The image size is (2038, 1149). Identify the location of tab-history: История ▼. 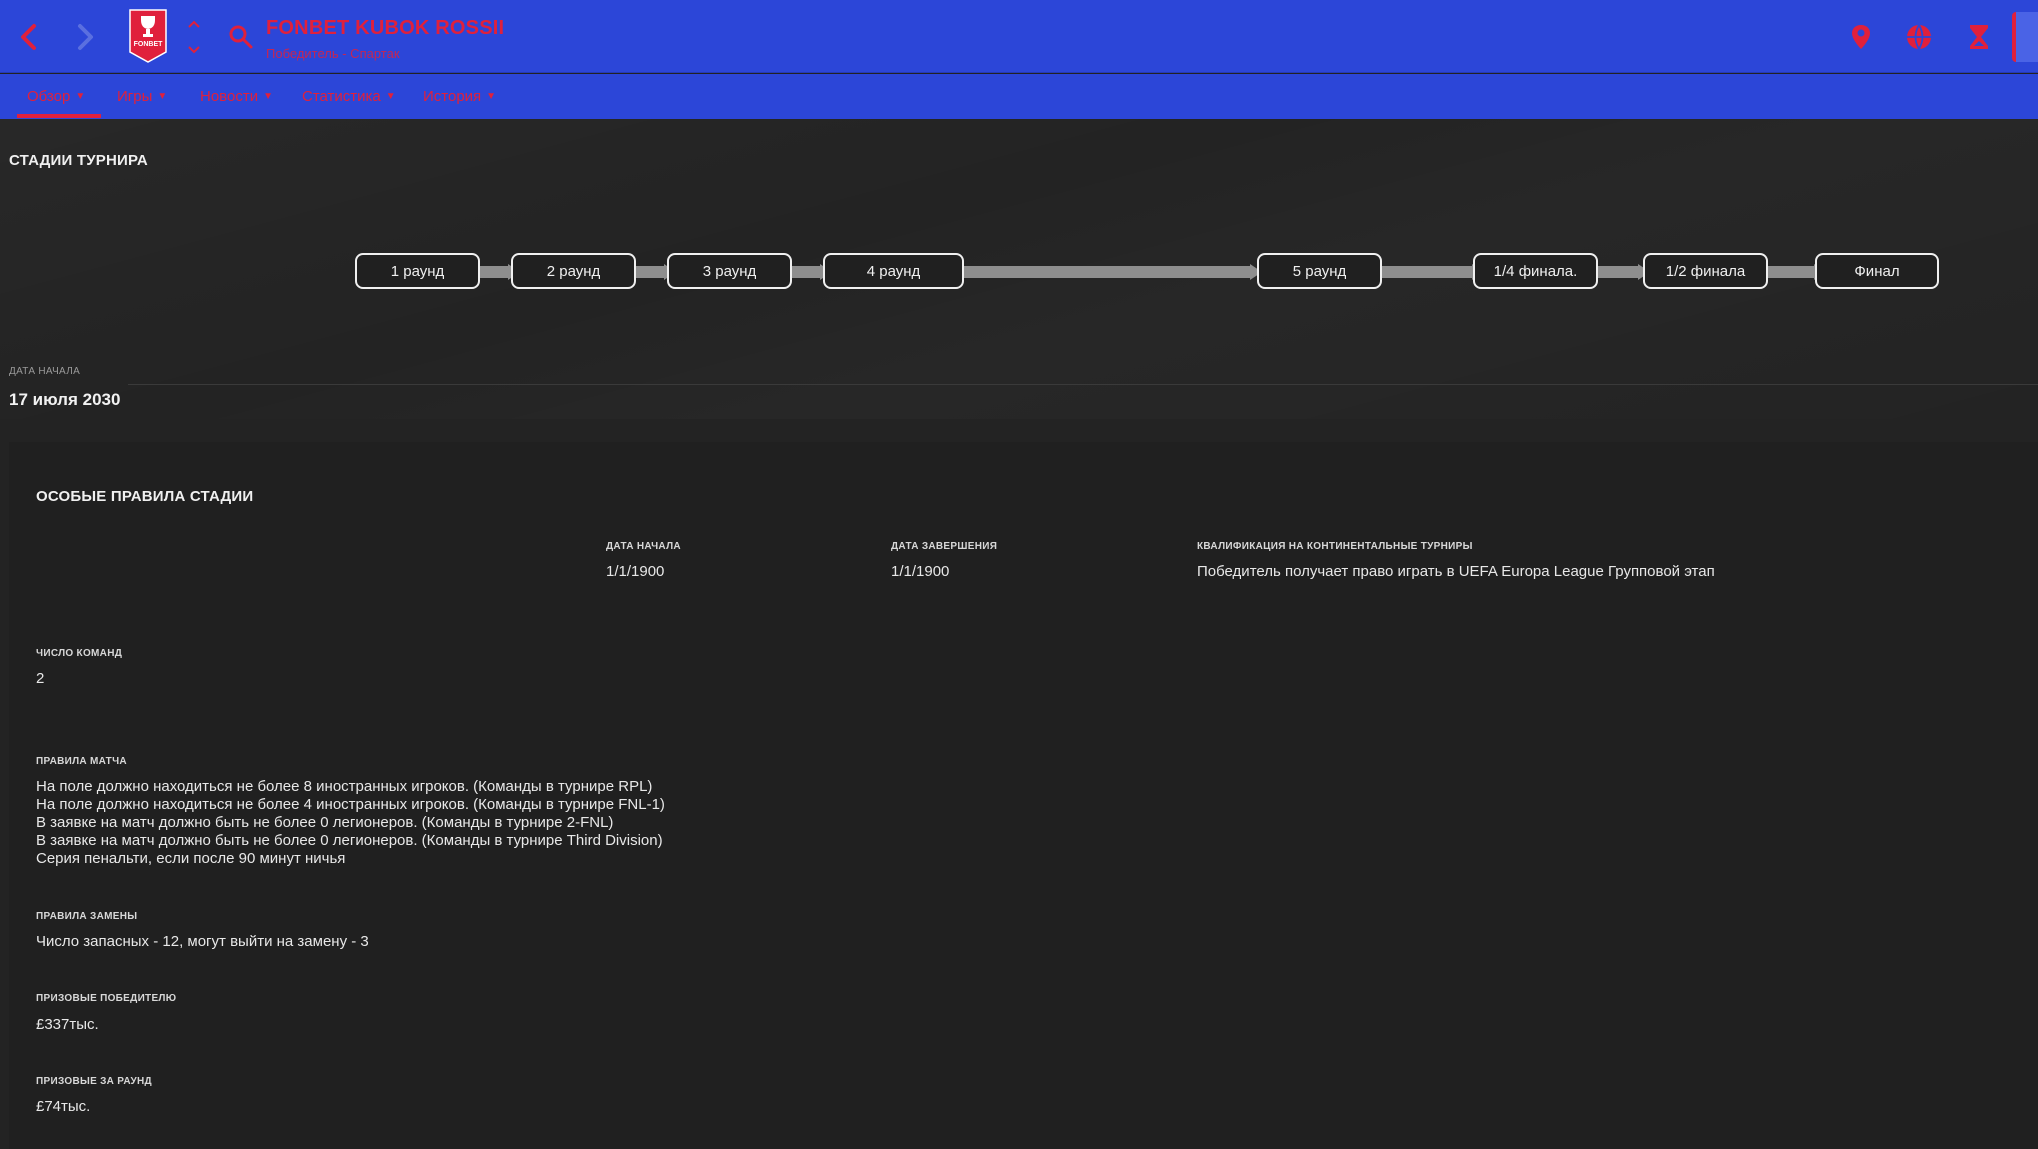
(459, 96).